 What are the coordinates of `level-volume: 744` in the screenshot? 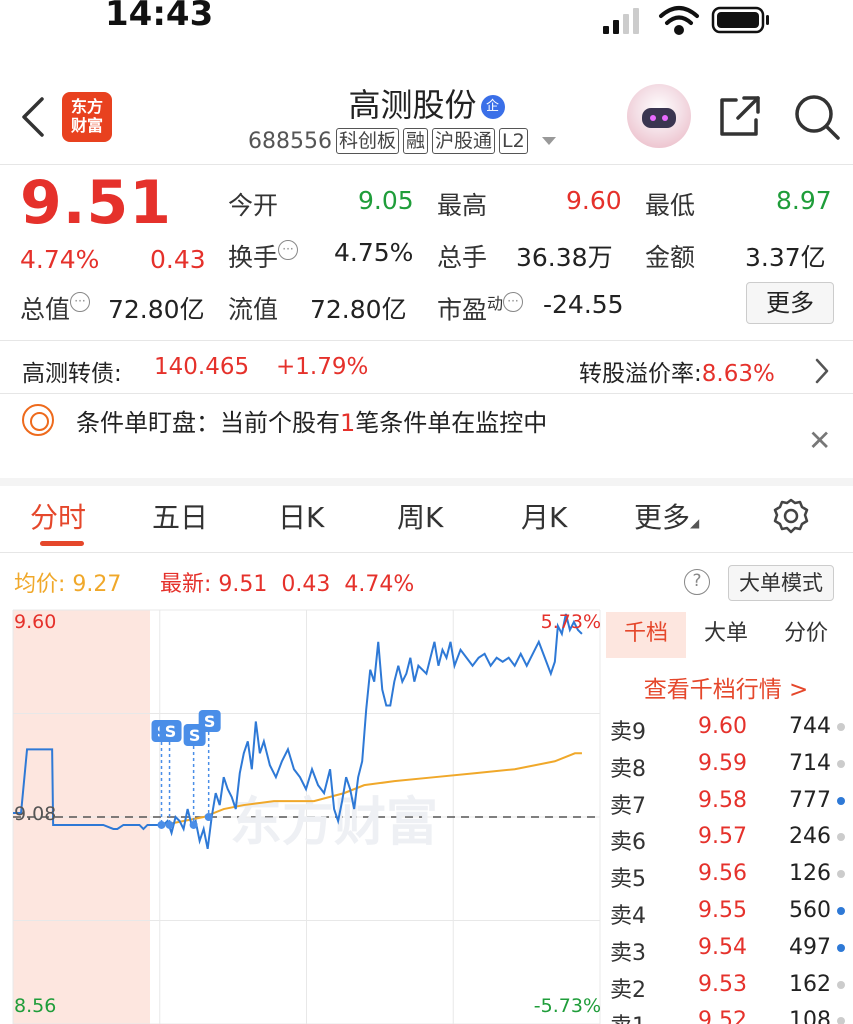 It's located at (810, 726).